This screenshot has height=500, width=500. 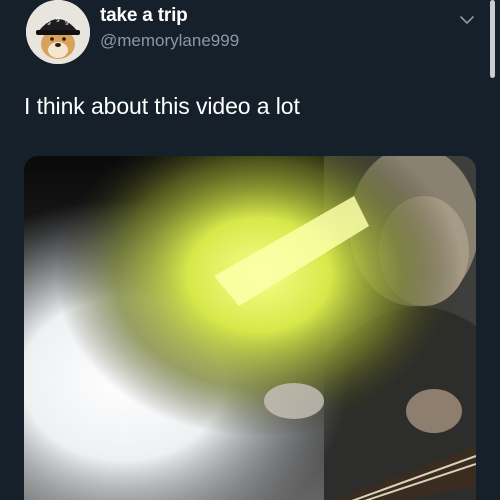 What do you see at coordinates (162, 106) in the screenshot?
I see `tweet-text: I think about this video a lot` at bounding box center [162, 106].